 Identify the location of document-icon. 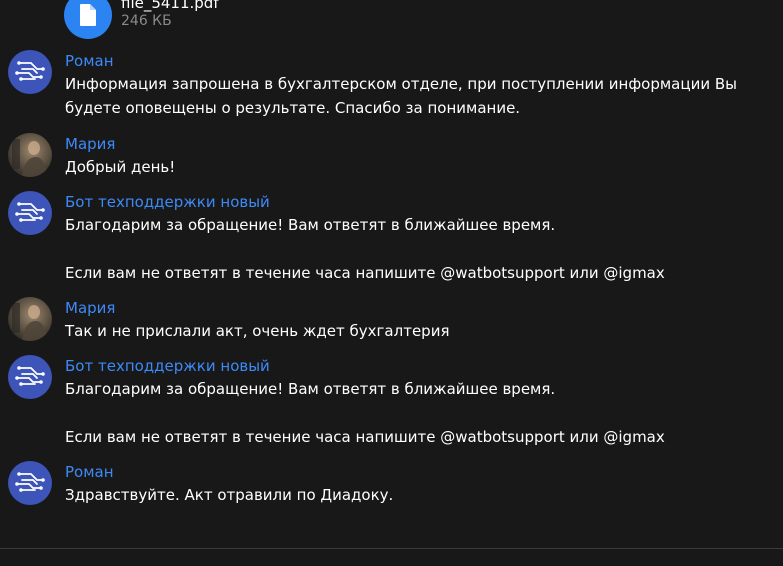
(88, 19).